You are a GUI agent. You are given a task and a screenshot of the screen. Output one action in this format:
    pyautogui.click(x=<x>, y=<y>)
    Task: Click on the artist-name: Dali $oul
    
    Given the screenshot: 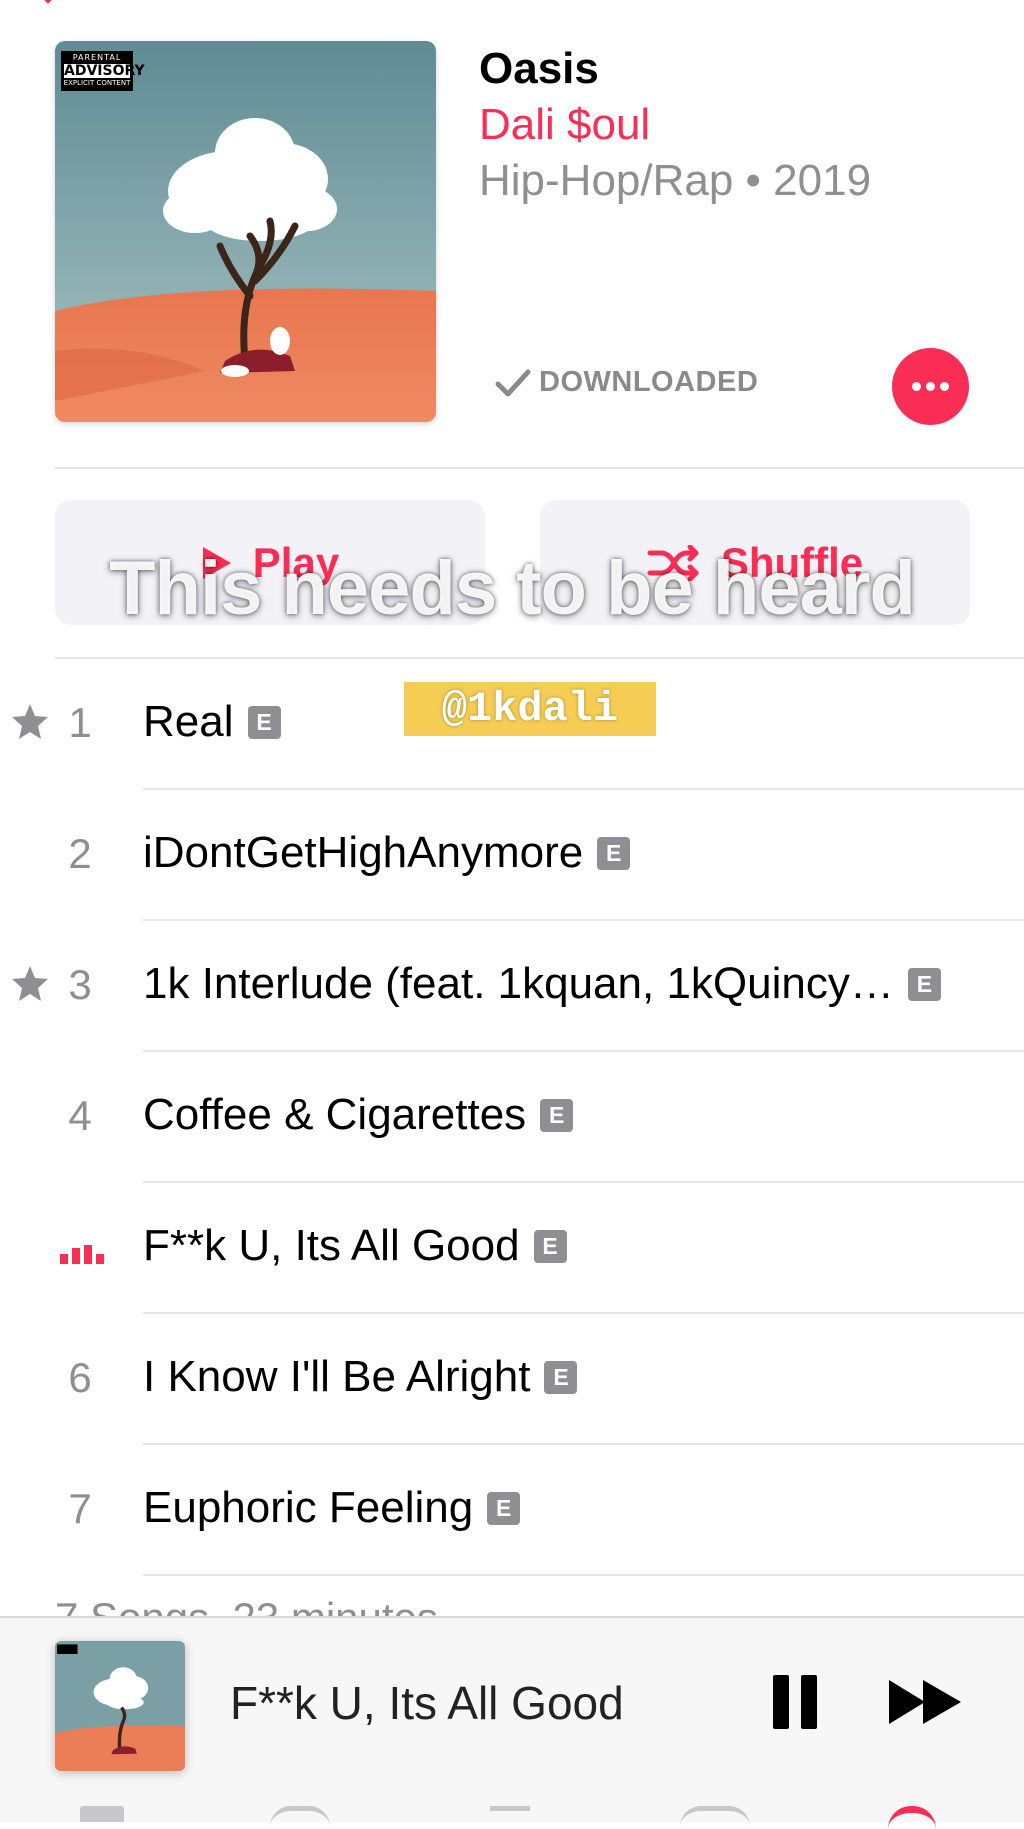 What is the action you would take?
    pyautogui.click(x=564, y=125)
    